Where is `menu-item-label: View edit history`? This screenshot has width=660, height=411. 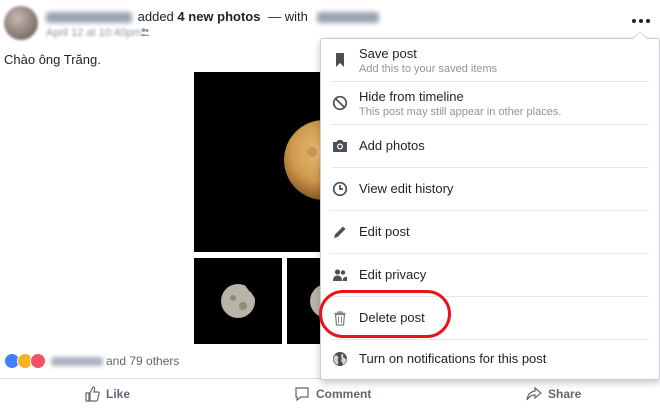 menu-item-label: View edit history is located at coordinates (406, 188).